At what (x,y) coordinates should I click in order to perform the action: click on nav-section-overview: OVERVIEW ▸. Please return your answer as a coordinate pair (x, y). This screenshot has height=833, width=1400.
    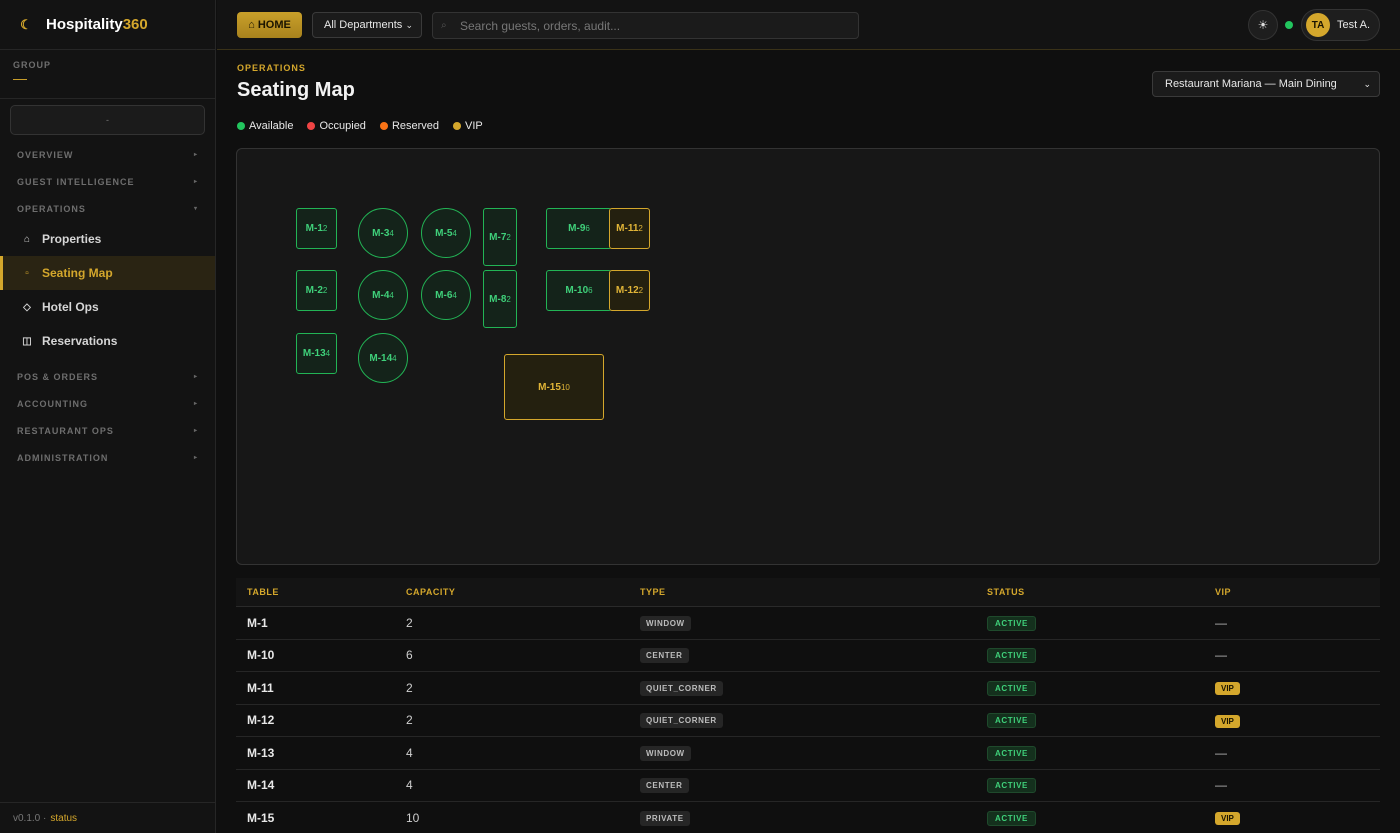
    Looking at the image, I should click on (107, 154).